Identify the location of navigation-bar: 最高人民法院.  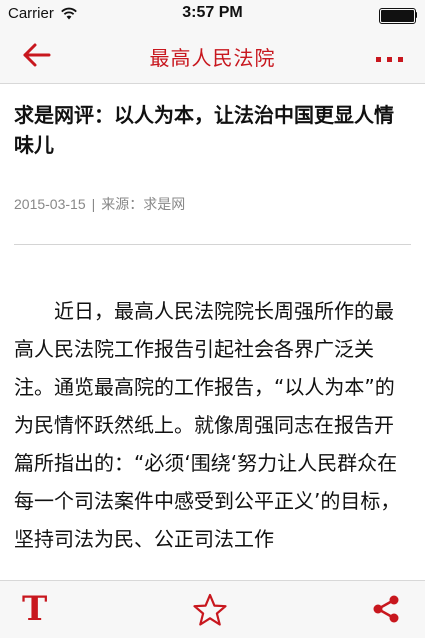
(212, 56).